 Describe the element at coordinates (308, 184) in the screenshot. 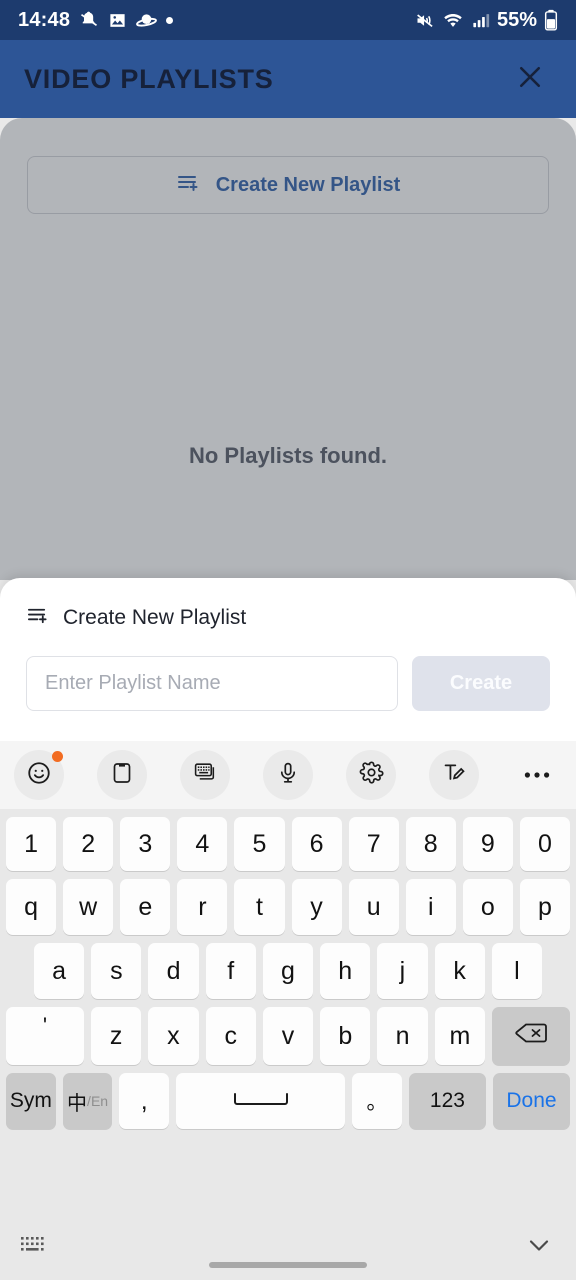

I see `create-new-playlist-label: Create New Playlist` at that location.